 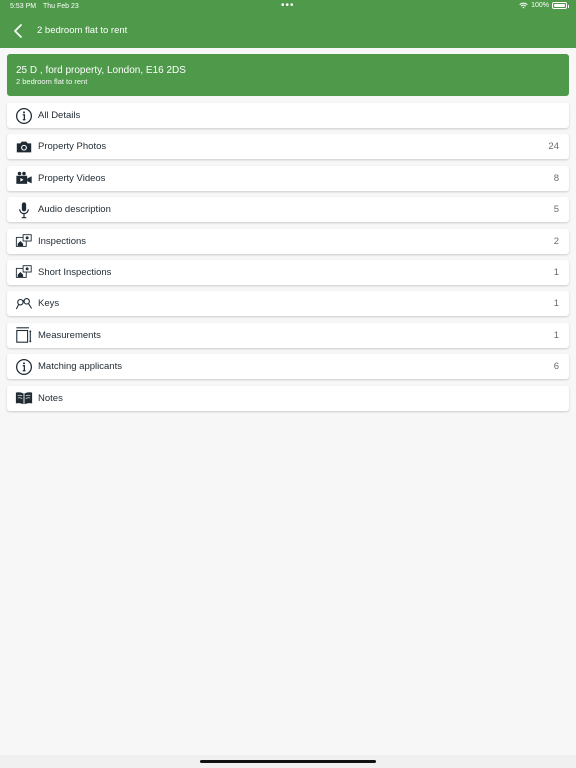 I want to click on multitask-dots: •••, so click(x=288, y=5).